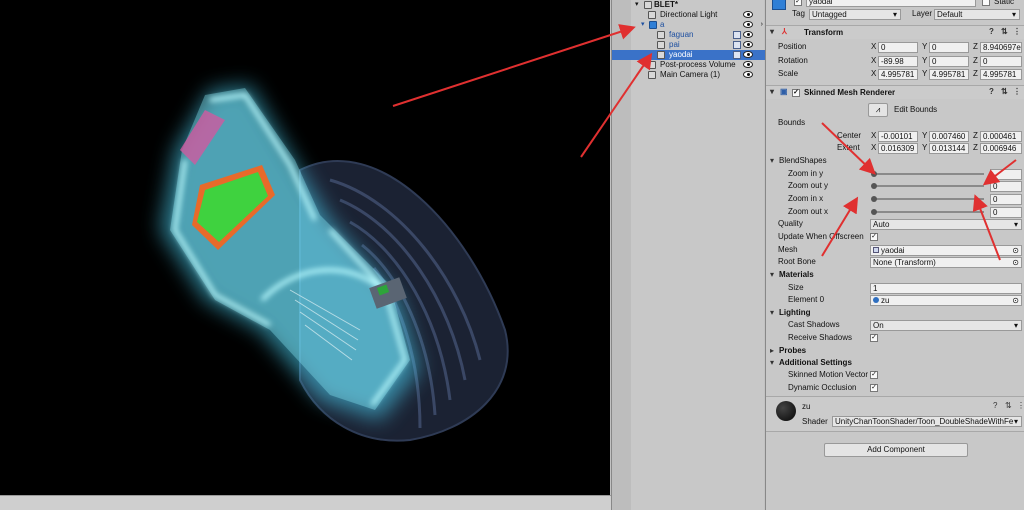 This screenshot has width=1024, height=510. Describe the element at coordinates (878, 110) in the screenshot. I see `edit-bounds-button: ⩘` at that location.